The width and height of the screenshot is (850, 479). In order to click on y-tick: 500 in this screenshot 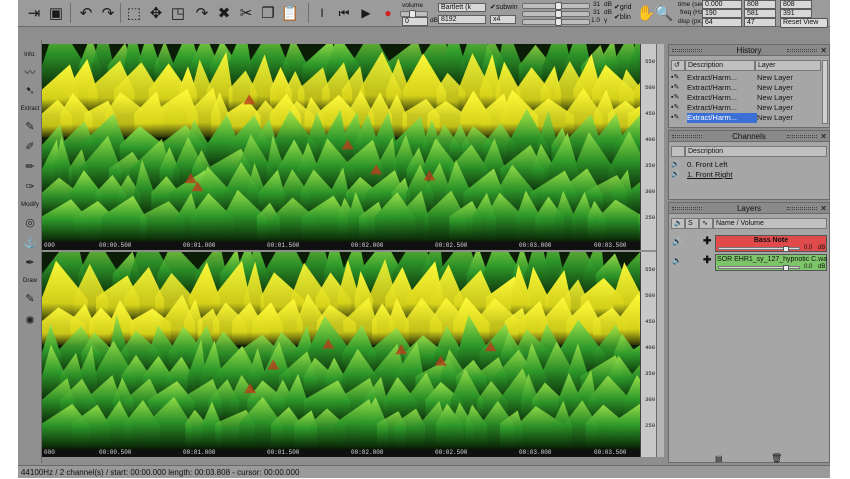, I will do `click(650, 87)`.